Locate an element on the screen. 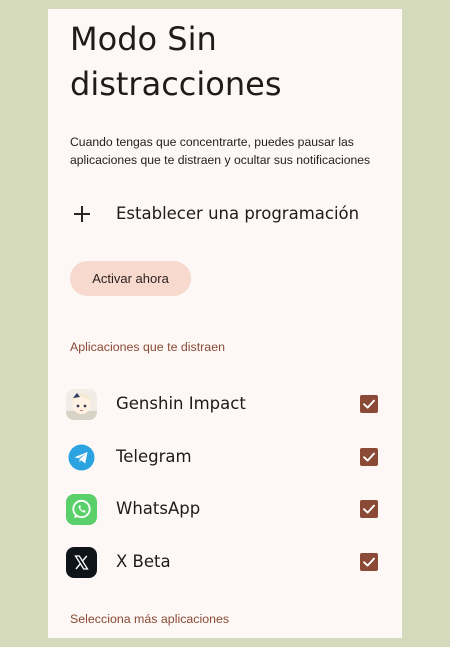  x-beta-icon is located at coordinates (81, 563).